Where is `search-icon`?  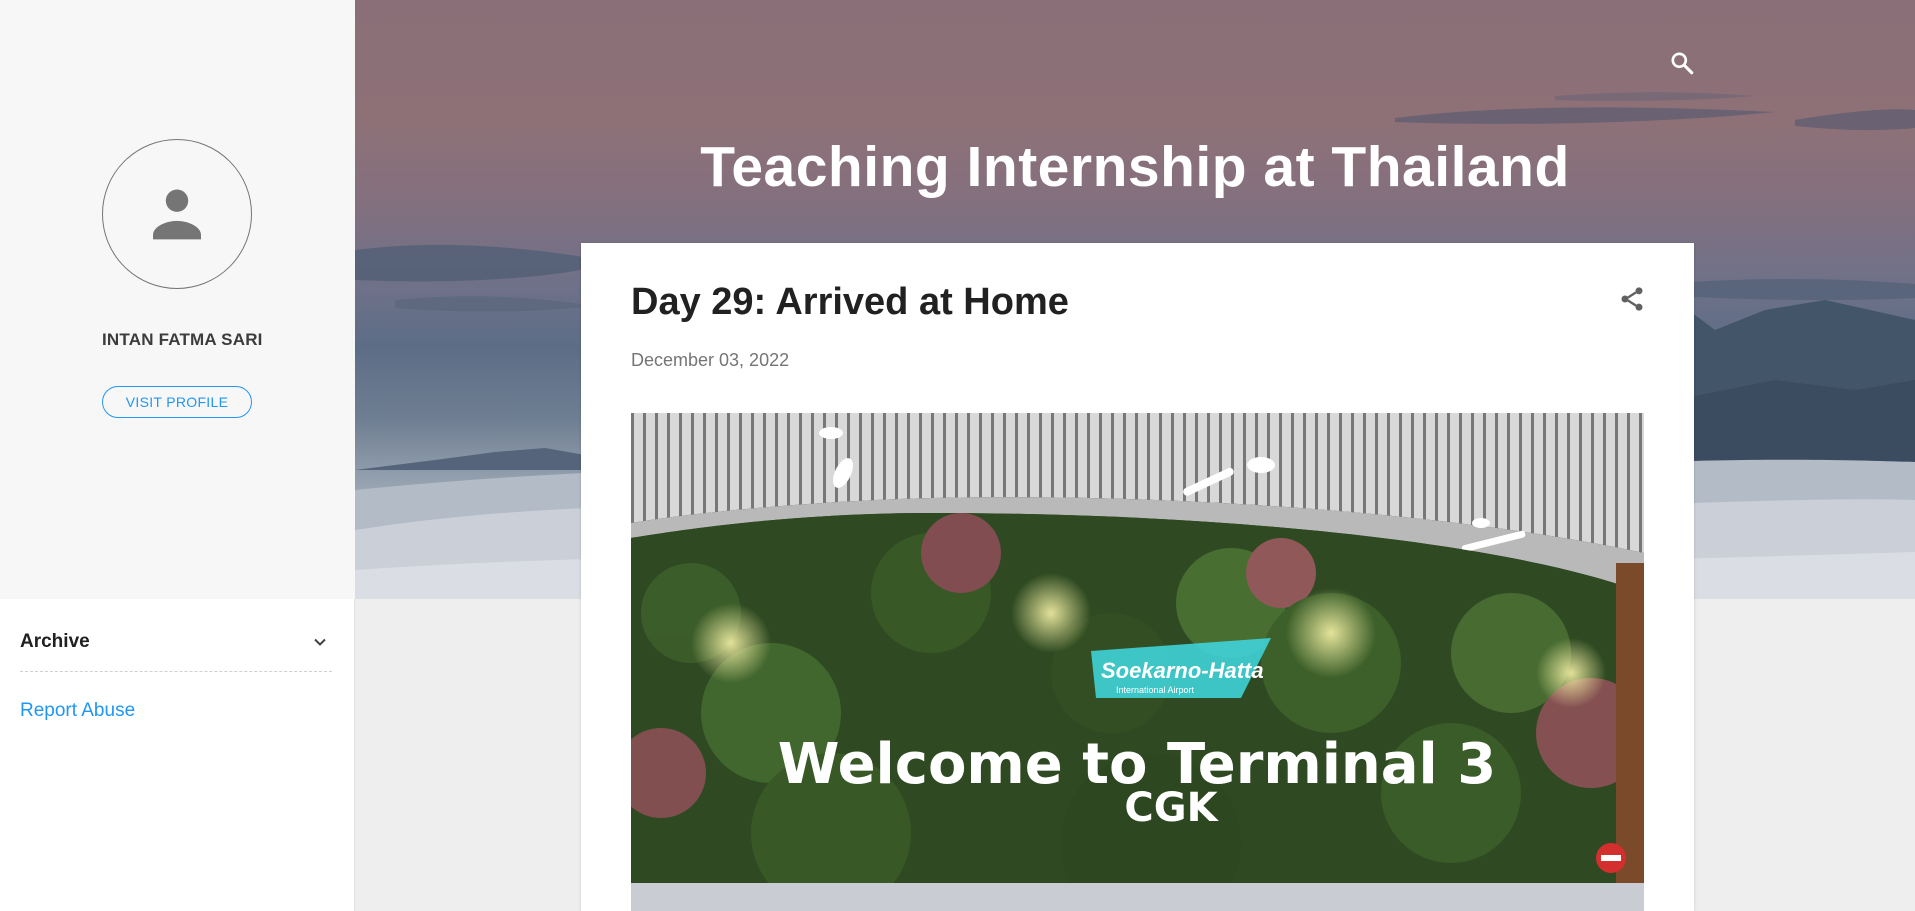 search-icon is located at coordinates (1682, 63).